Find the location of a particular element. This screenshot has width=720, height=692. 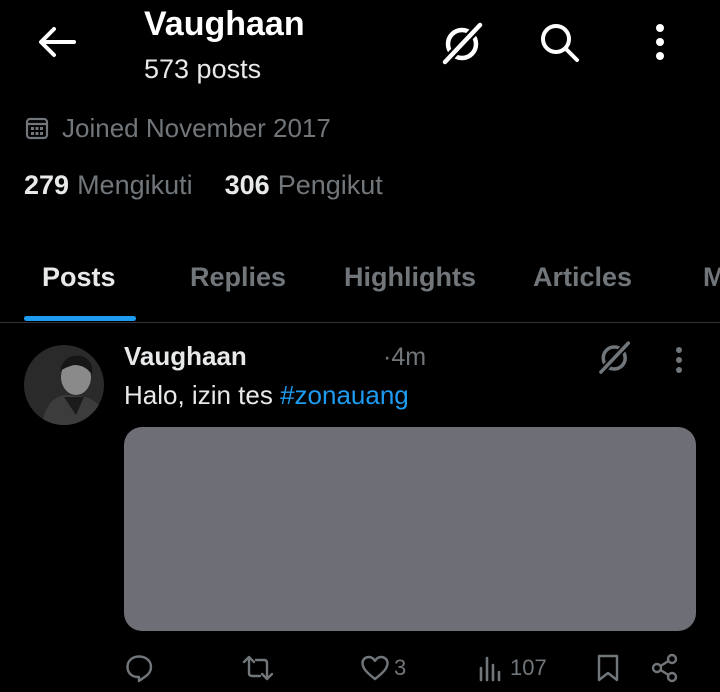

joined-date: Joined November 2017 is located at coordinates (177, 128).